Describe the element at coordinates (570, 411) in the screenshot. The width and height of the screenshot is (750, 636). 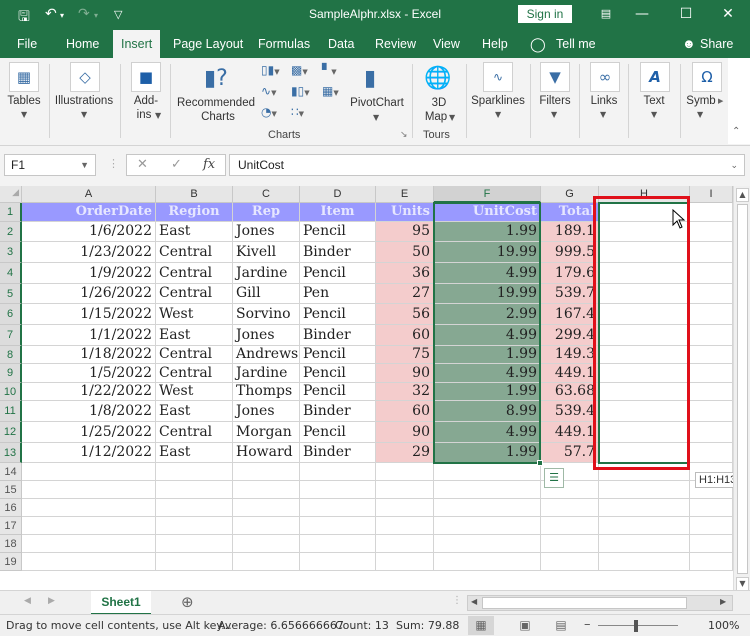
I see `data-cell: 539.4` at that location.